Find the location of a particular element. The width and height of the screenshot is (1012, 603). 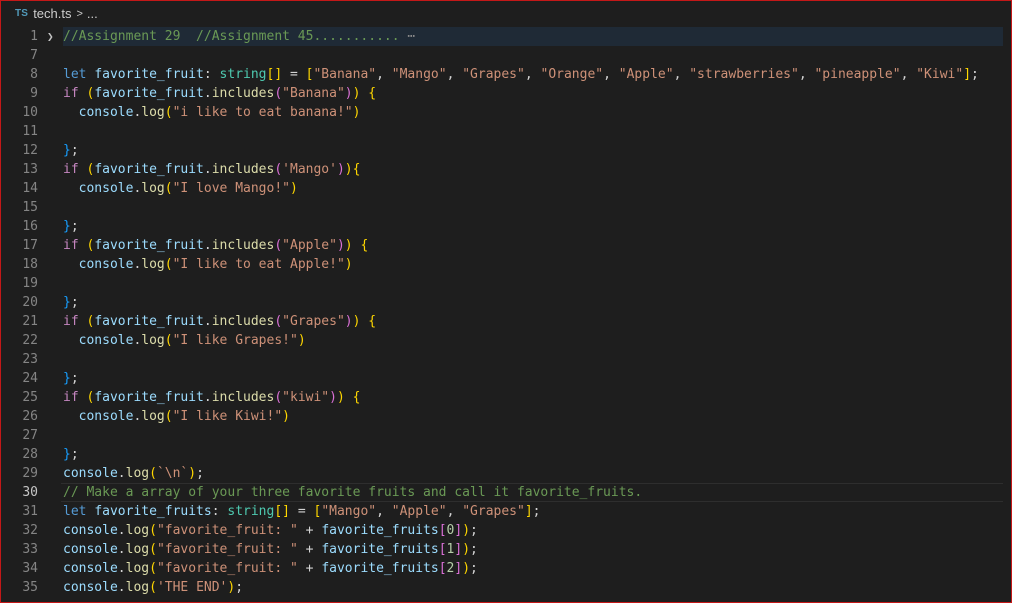

code-line: 20}; is located at coordinates (506, 302).